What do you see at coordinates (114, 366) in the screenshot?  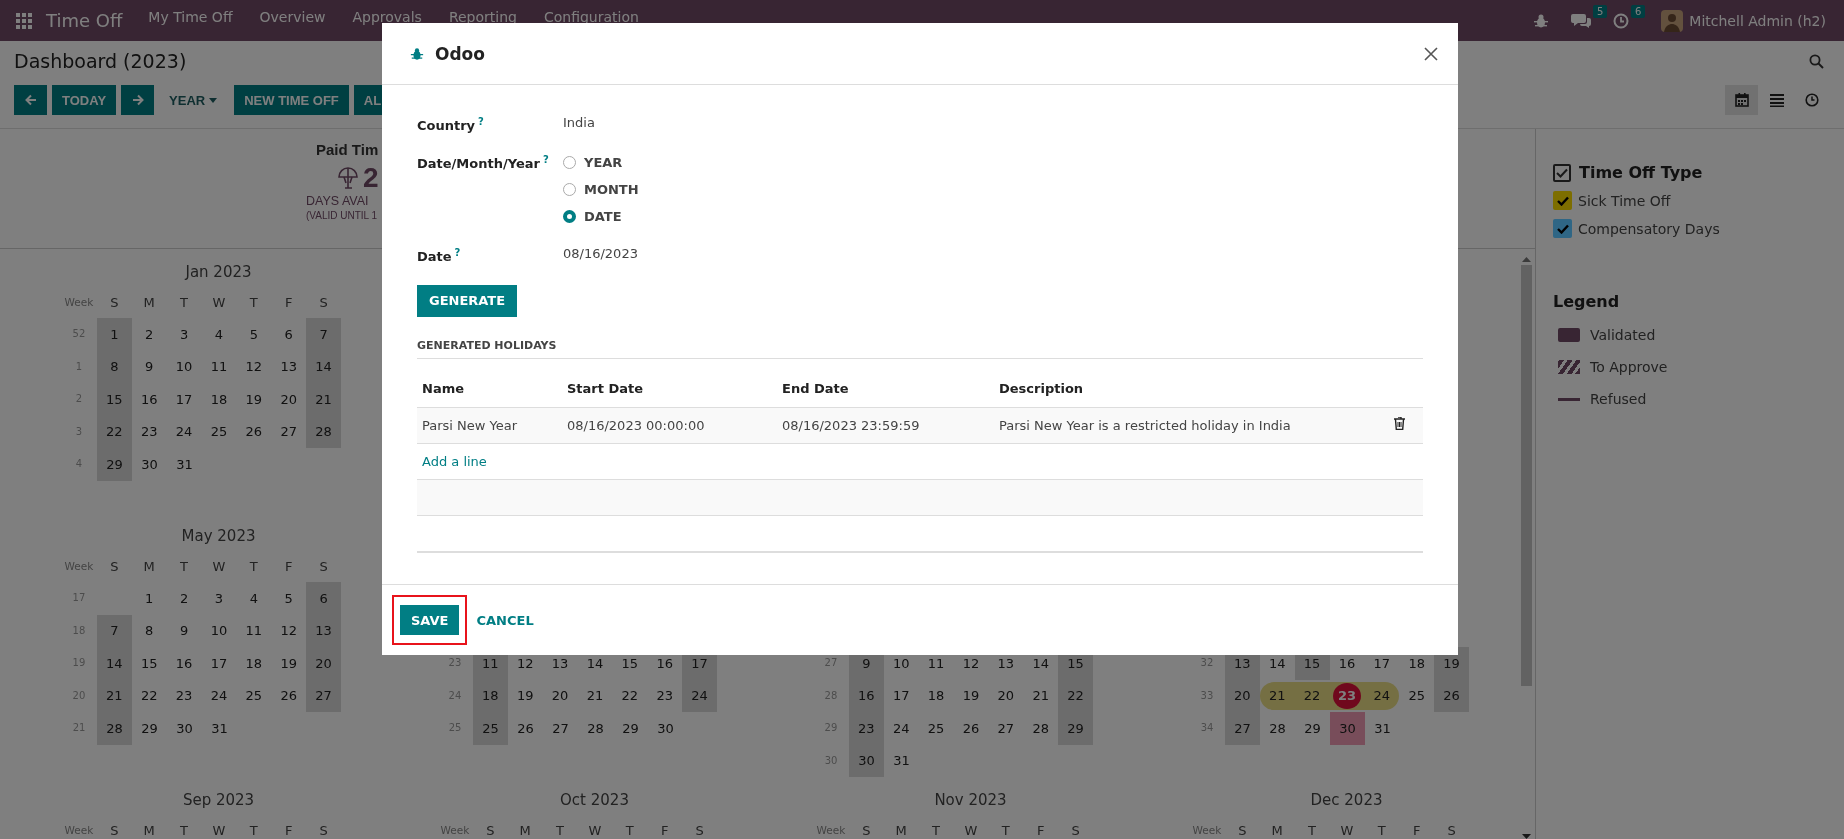 I see `calendar-day: 8` at bounding box center [114, 366].